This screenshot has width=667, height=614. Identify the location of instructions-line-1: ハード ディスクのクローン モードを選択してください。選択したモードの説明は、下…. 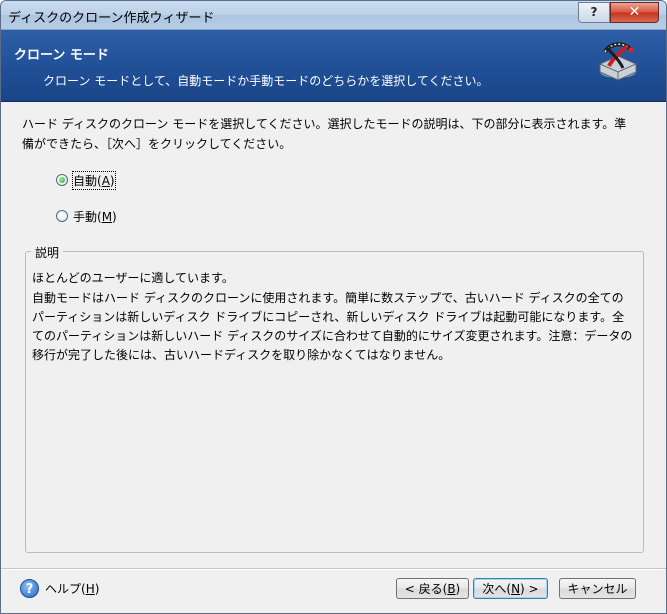
(324, 124).